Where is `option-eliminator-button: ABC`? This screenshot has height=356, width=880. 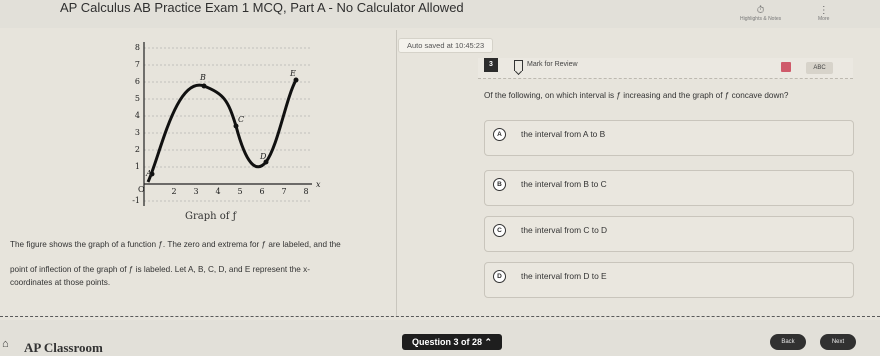
option-eliminator-button: ABC is located at coordinates (819, 68).